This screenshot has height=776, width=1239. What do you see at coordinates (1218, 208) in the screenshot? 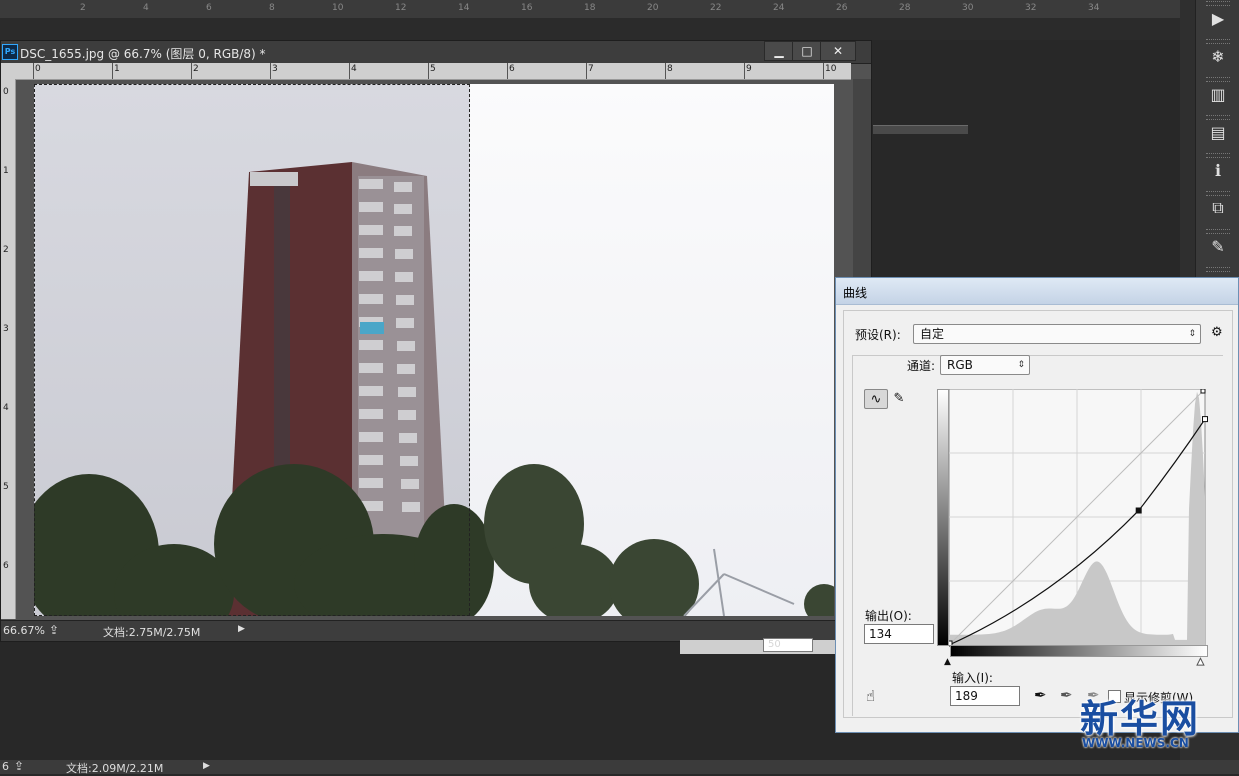
I see `layers-icon: ⧉` at bounding box center [1218, 208].